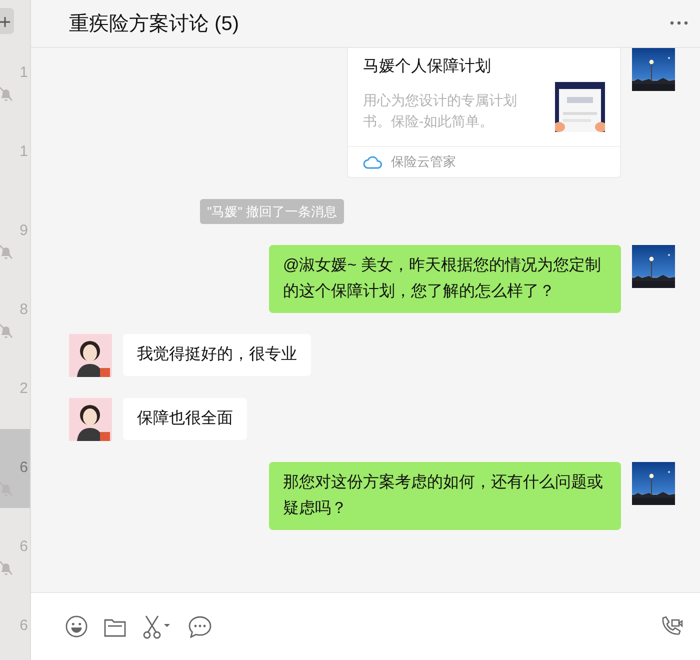 The height and width of the screenshot is (660, 700). What do you see at coordinates (373, 161) in the screenshot?
I see `cloud-icon` at bounding box center [373, 161].